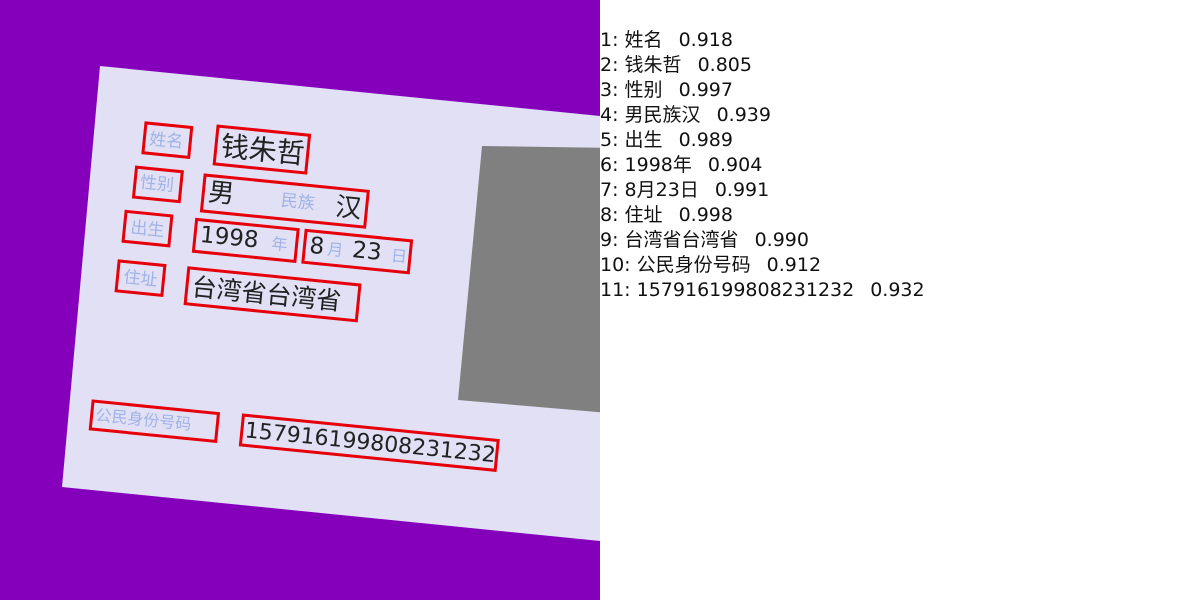 Image resolution: width=1200 pixels, height=600 pixels. I want to click on result-line: 10: 公民身份号码 0.912, so click(762, 265).